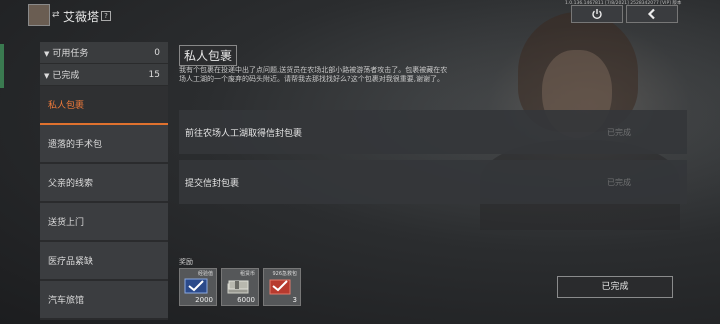  I want to click on quest-item-father-clue: 父亲的线索, so click(104, 183).